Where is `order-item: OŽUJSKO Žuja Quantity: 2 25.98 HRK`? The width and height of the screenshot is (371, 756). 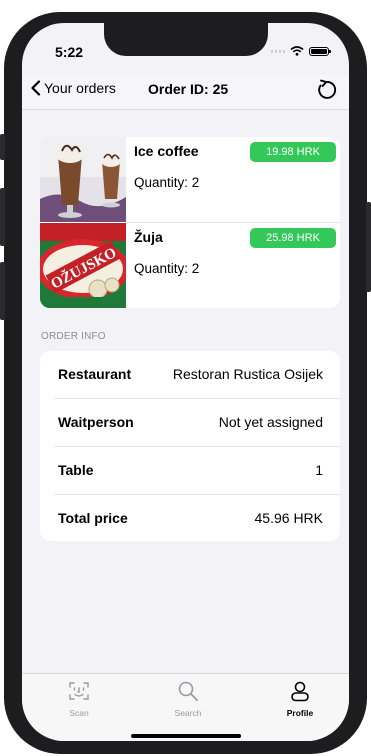 order-item: OŽUJSKO Žuja Quantity: 2 25.98 HRK is located at coordinates (190, 265).